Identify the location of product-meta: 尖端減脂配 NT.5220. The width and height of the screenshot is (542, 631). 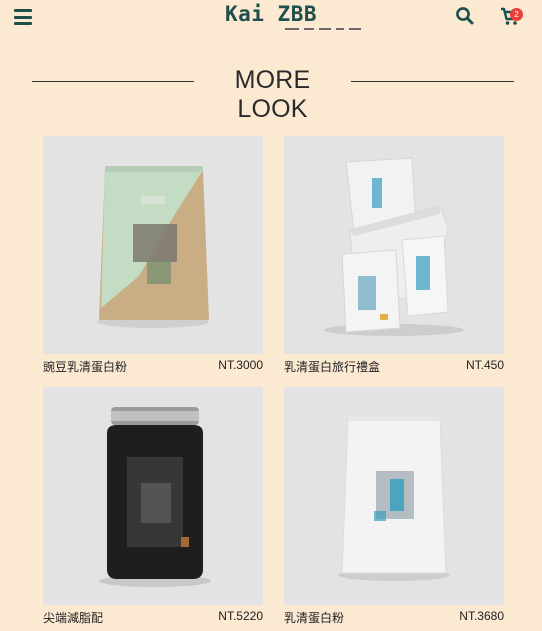
(153, 617).